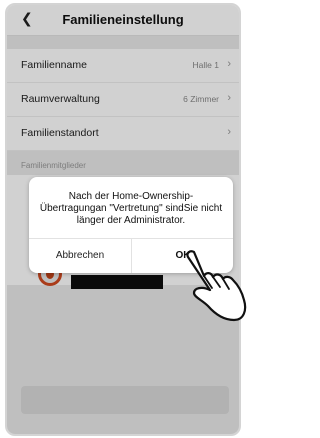  What do you see at coordinates (80, 255) in the screenshot?
I see `cancel-button: Abbrechen` at bounding box center [80, 255].